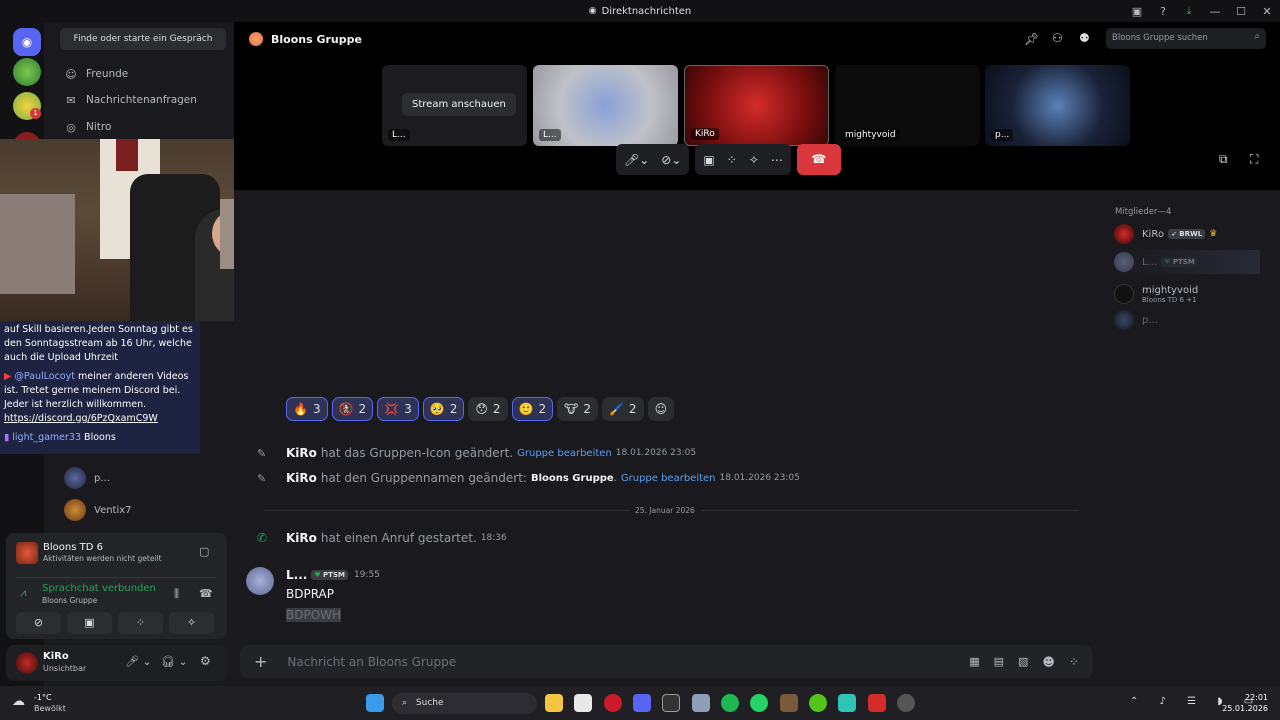  What do you see at coordinates (81, 418) in the screenshot?
I see `chat-link: https://discord.gg/6PzQxamC9W` at bounding box center [81, 418].